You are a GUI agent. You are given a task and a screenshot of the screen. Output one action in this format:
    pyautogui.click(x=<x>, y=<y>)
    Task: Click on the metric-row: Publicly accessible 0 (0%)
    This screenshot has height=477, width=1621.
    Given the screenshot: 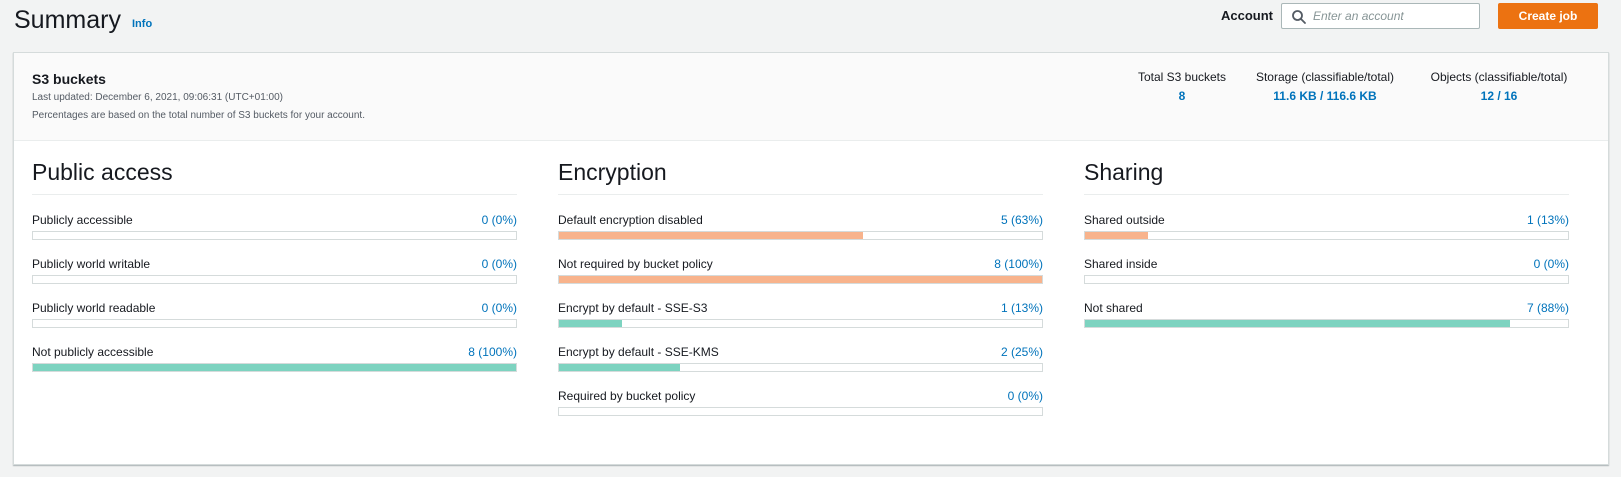 What is the action you would take?
    pyautogui.click(x=274, y=217)
    